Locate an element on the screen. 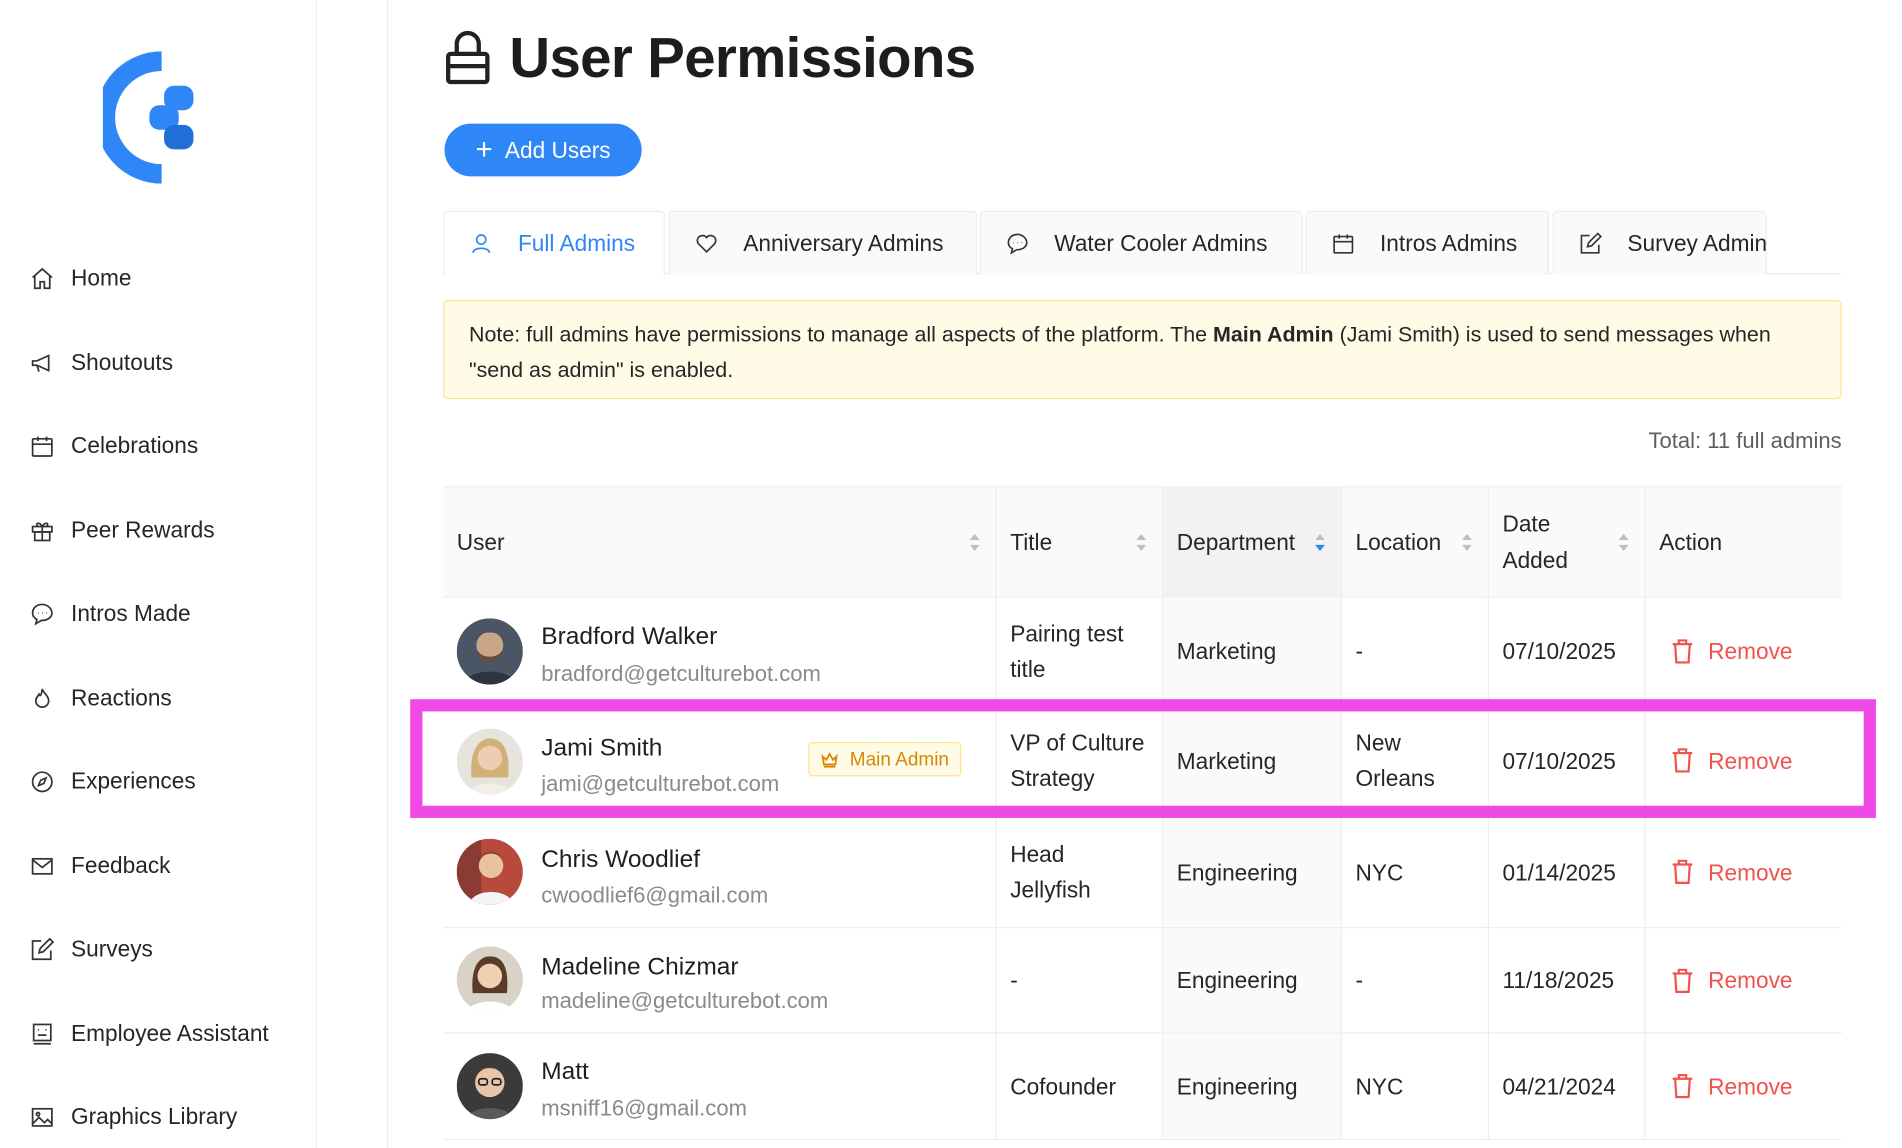 This screenshot has width=1902, height=1148. compass-icon is located at coordinates (42, 781).